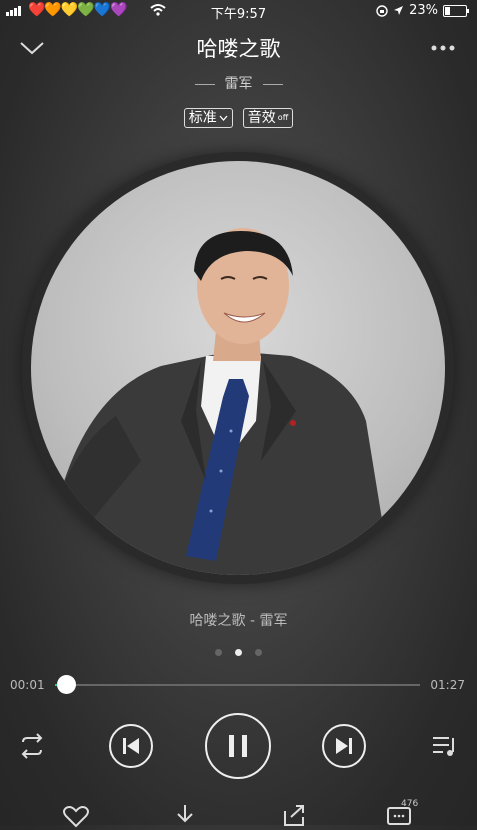 Image resolution: width=477 pixels, height=830 pixels. Describe the element at coordinates (445, 746) in the screenshot. I see `playlist-icon` at that location.